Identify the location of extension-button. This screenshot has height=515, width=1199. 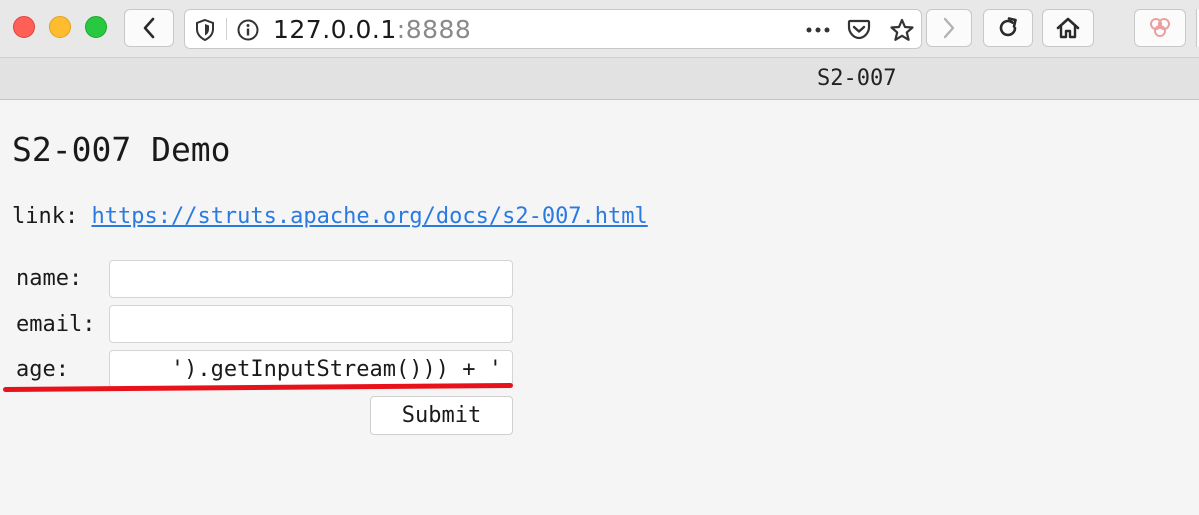
(1160, 28).